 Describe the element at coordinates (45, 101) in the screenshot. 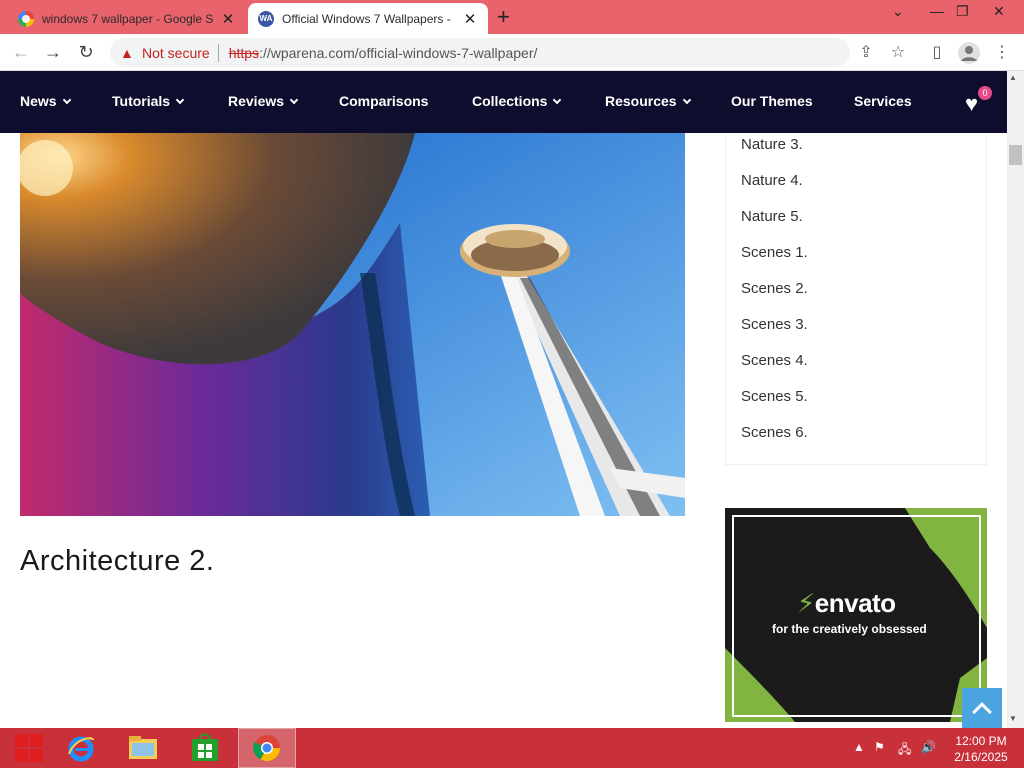

I see `nav-news: News` at that location.